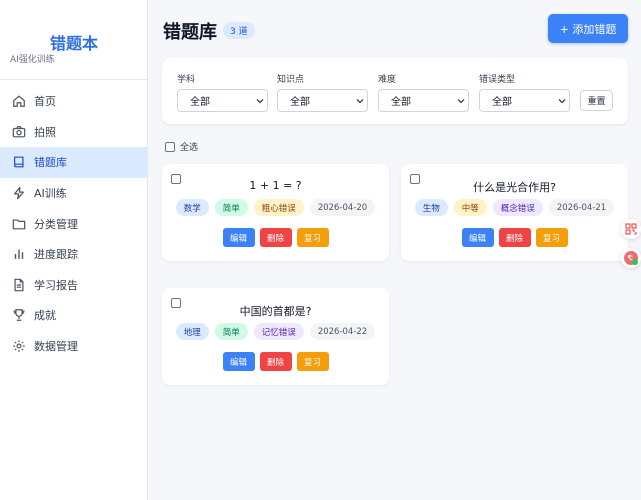 This screenshot has width=641, height=500. What do you see at coordinates (19, 101) in the screenshot?
I see `home-icon` at bounding box center [19, 101].